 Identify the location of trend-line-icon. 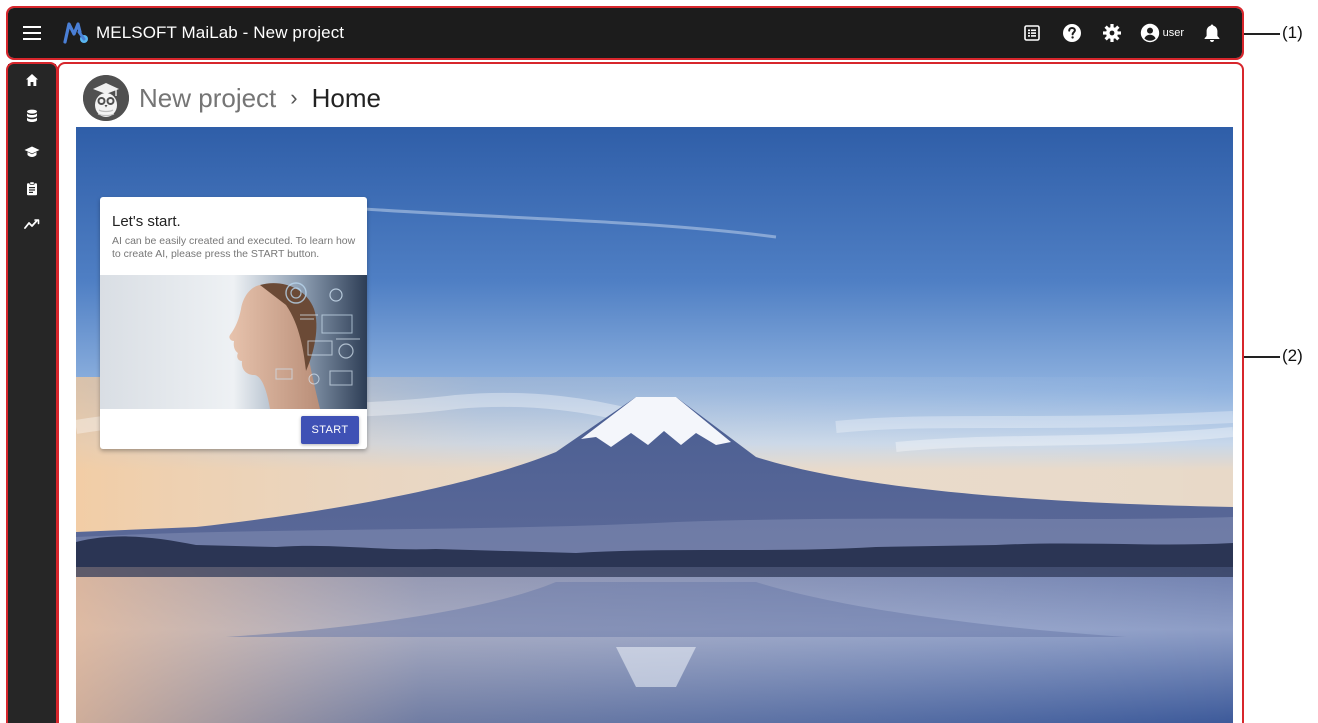
(32, 224).